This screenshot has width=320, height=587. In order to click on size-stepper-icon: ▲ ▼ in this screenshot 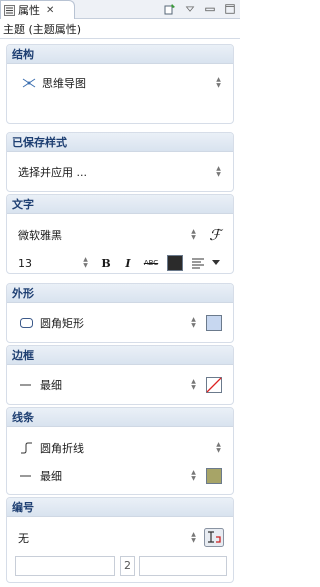, I will do `click(85, 263)`.